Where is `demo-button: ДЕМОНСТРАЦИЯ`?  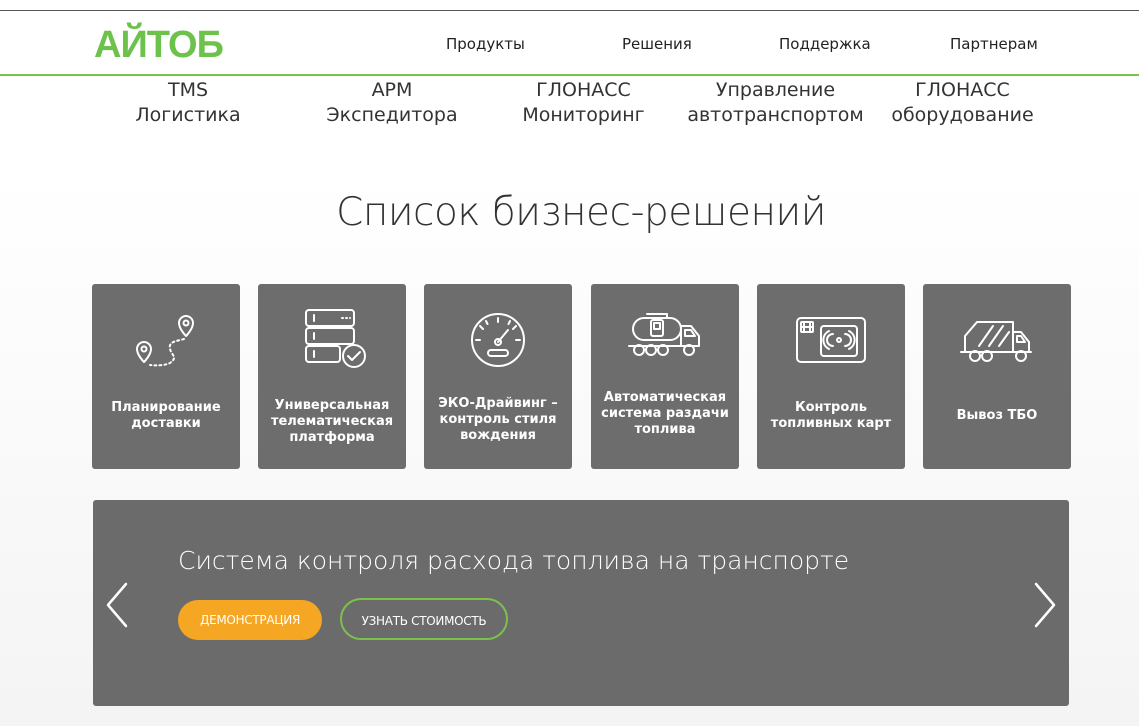 demo-button: ДЕМОНСТРАЦИЯ is located at coordinates (250, 620).